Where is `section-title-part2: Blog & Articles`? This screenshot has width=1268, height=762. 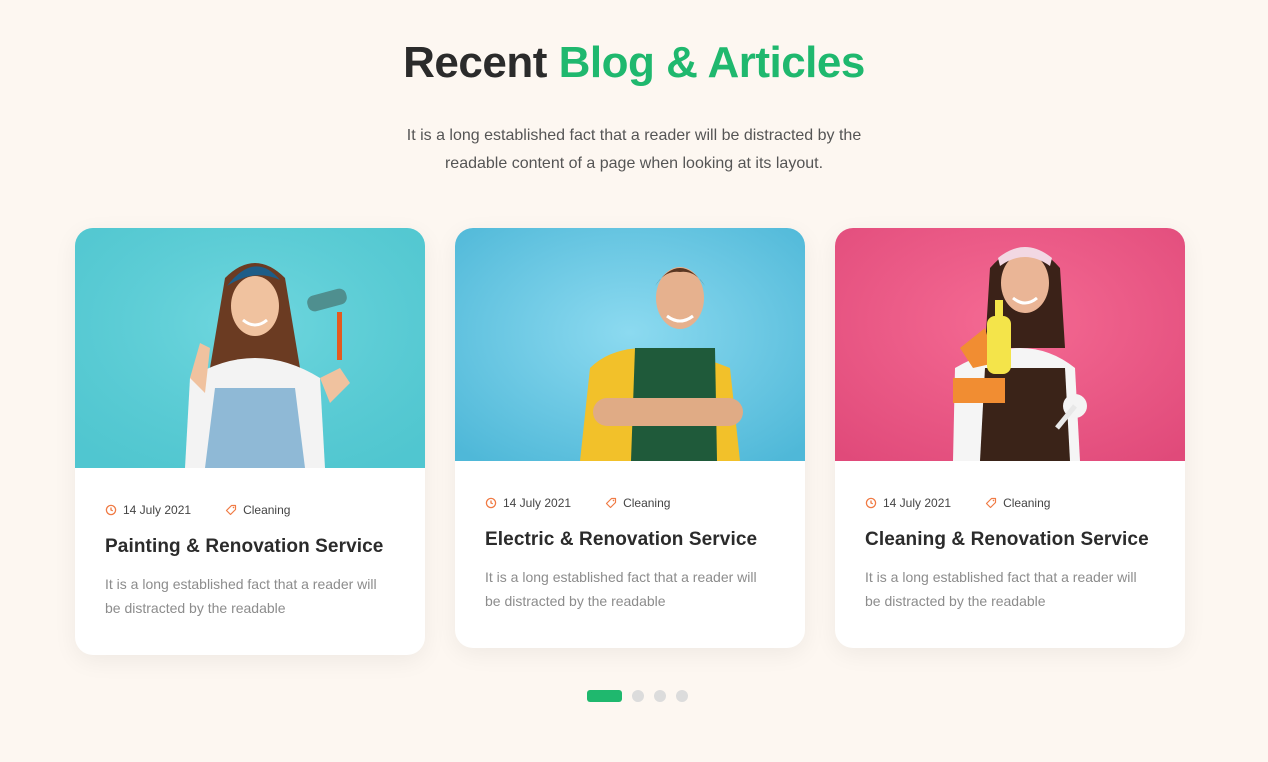
section-title-part2: Blog & Articles is located at coordinates (712, 62).